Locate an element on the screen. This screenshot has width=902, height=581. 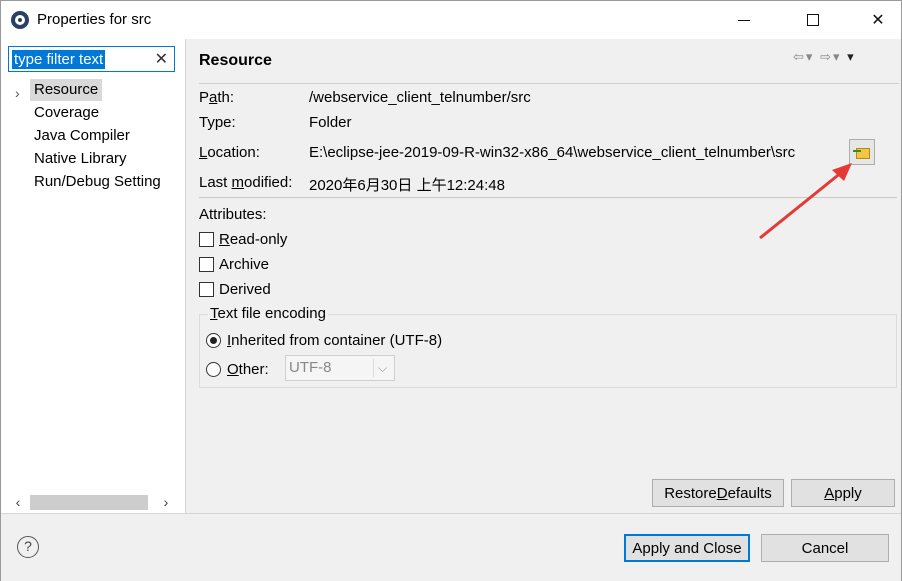
radio-label: Inherited from container (UTF-8) is located at coordinates (335, 340).